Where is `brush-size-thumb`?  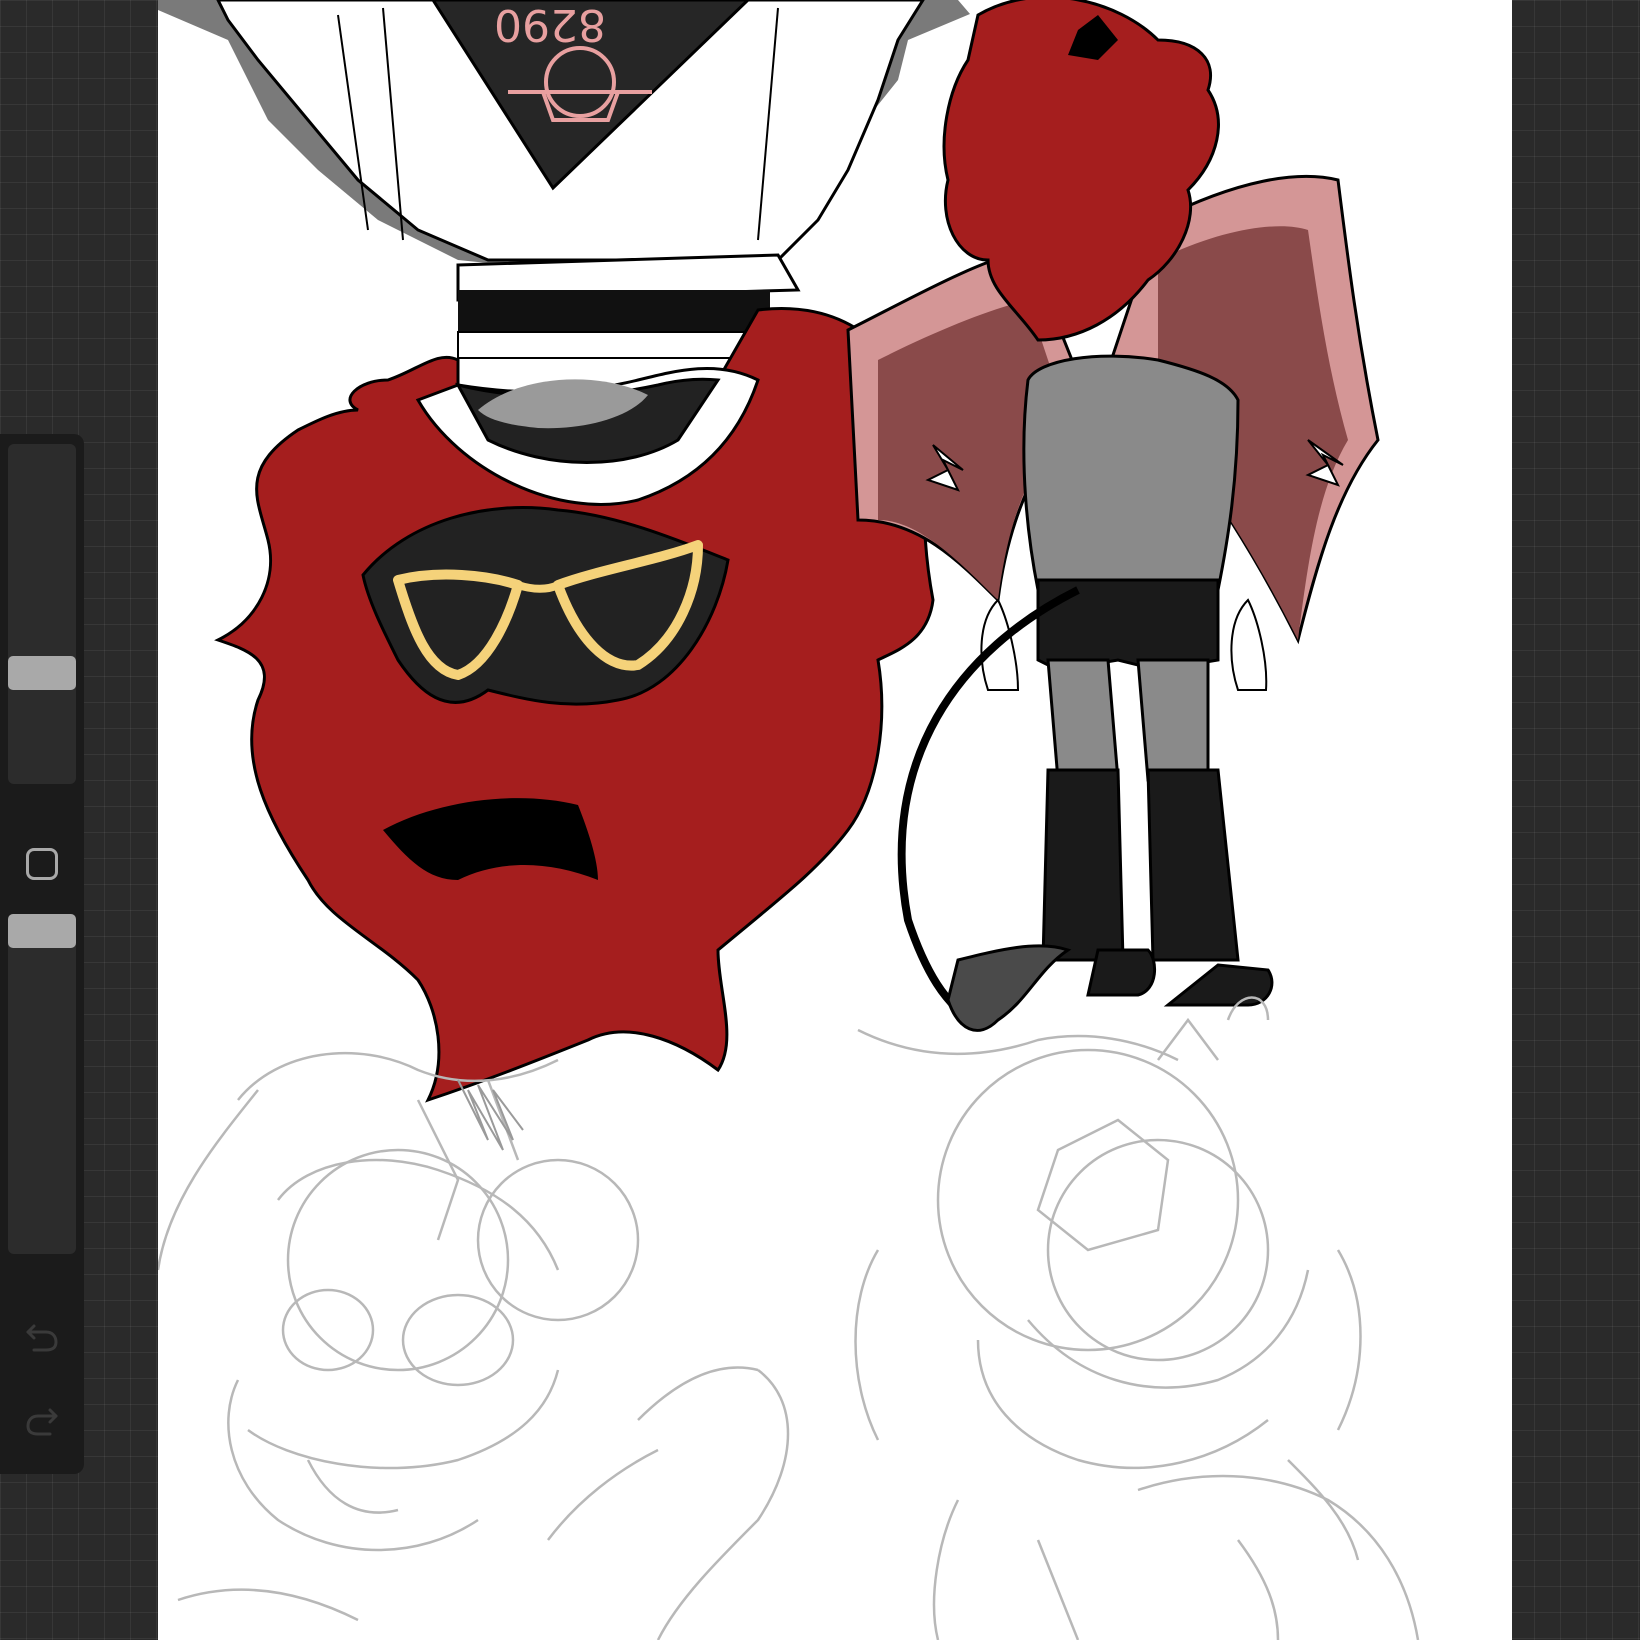 brush-size-thumb is located at coordinates (42, 673).